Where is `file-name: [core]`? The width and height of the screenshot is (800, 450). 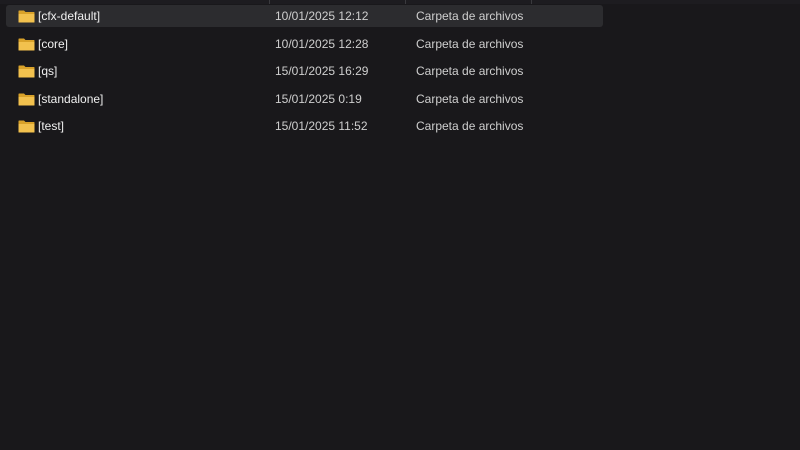 file-name: [core] is located at coordinates (53, 43).